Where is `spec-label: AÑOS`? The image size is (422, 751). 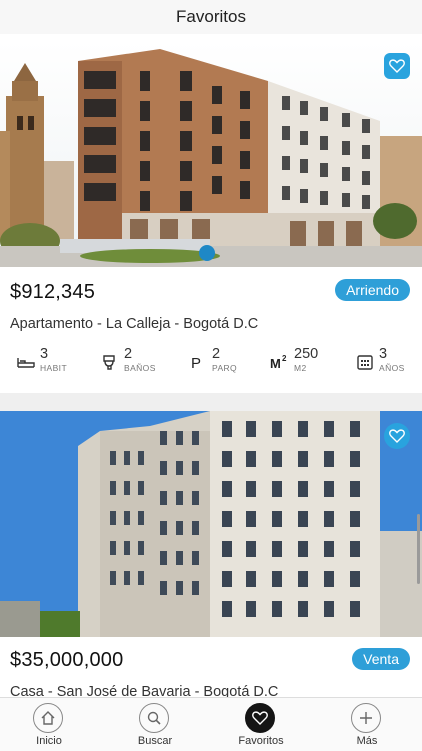
spec-label: AÑOS is located at coordinates (392, 368).